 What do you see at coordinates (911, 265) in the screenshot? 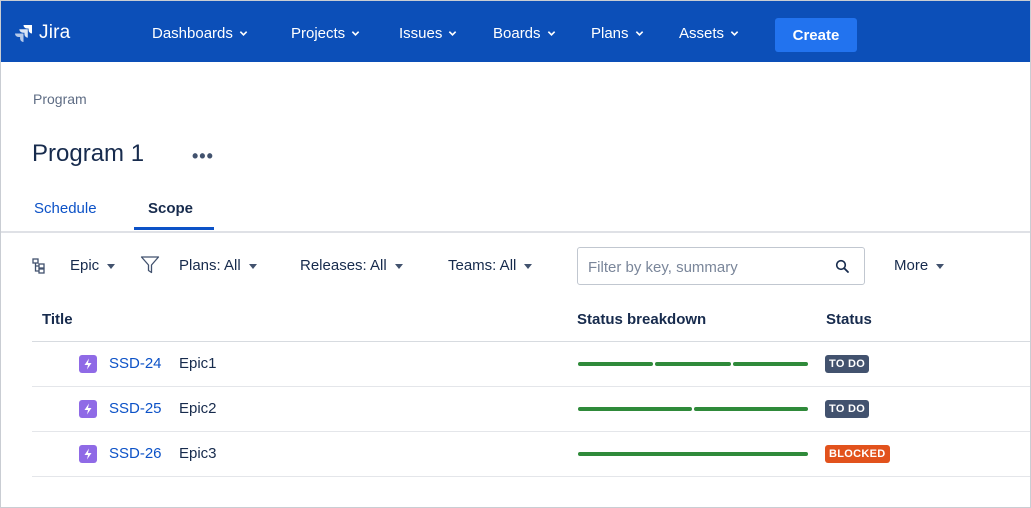
I see `more-dropdown-label: More` at bounding box center [911, 265].